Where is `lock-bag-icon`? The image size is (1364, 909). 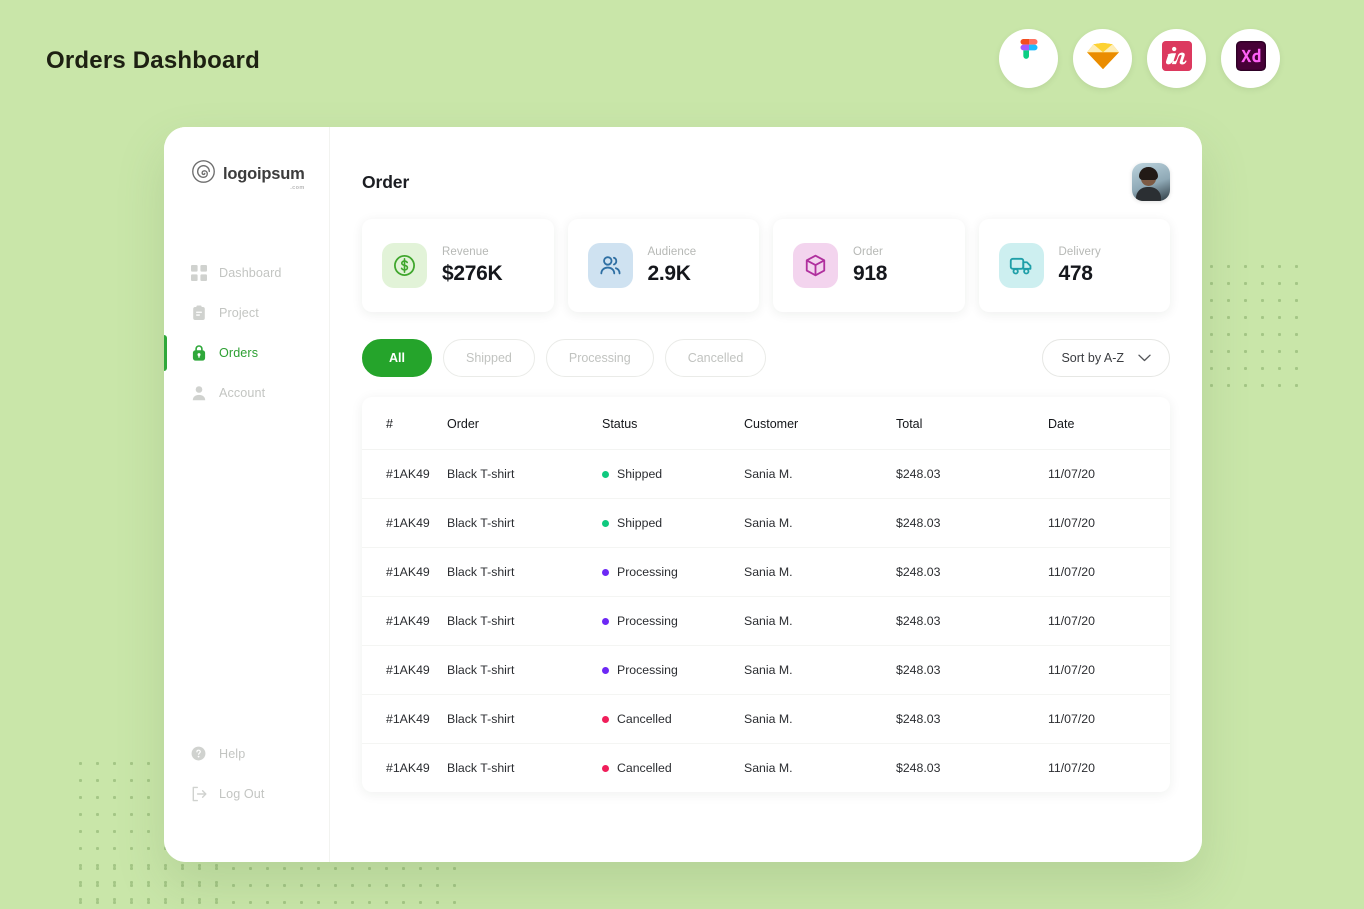
lock-bag-icon is located at coordinates (199, 353).